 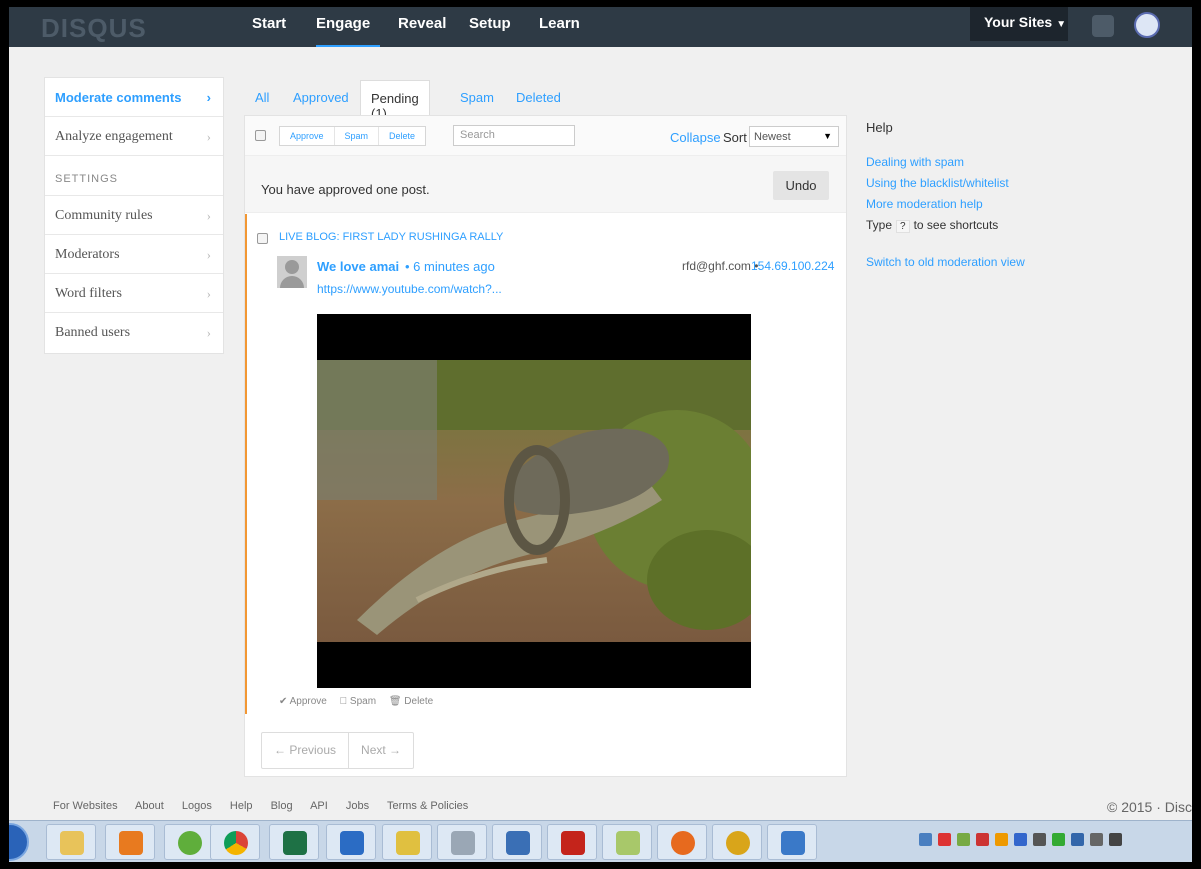 What do you see at coordinates (343, 23) in the screenshot?
I see `nav-engage: Engage` at bounding box center [343, 23].